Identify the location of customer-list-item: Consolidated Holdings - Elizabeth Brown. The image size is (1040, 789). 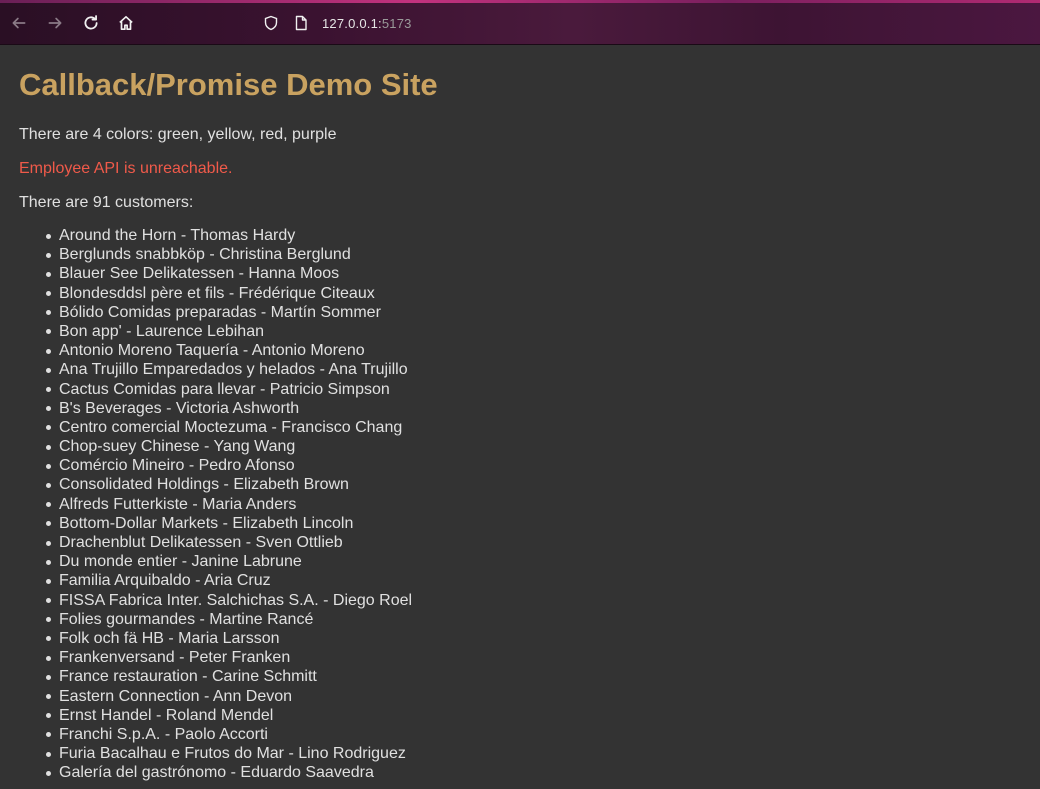
(228, 484).